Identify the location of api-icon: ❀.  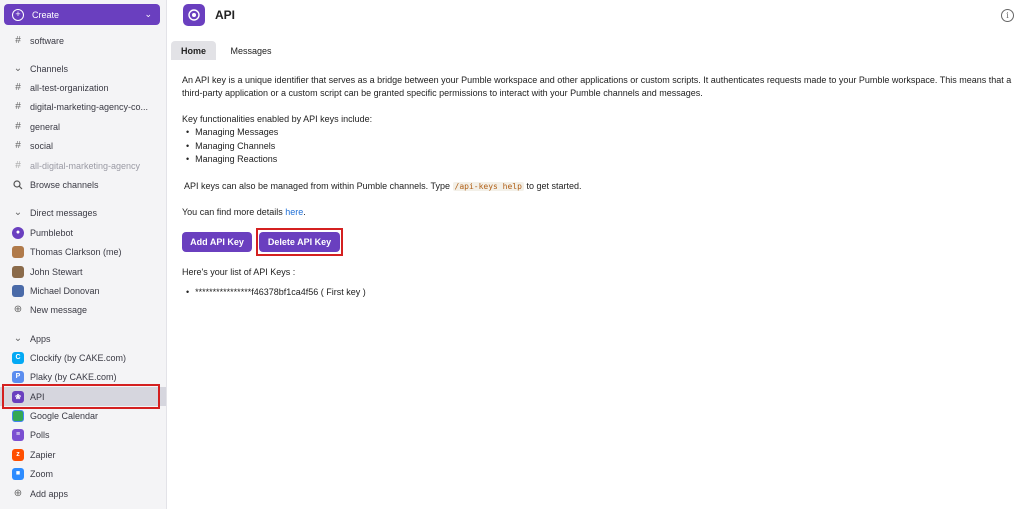
(18, 396).